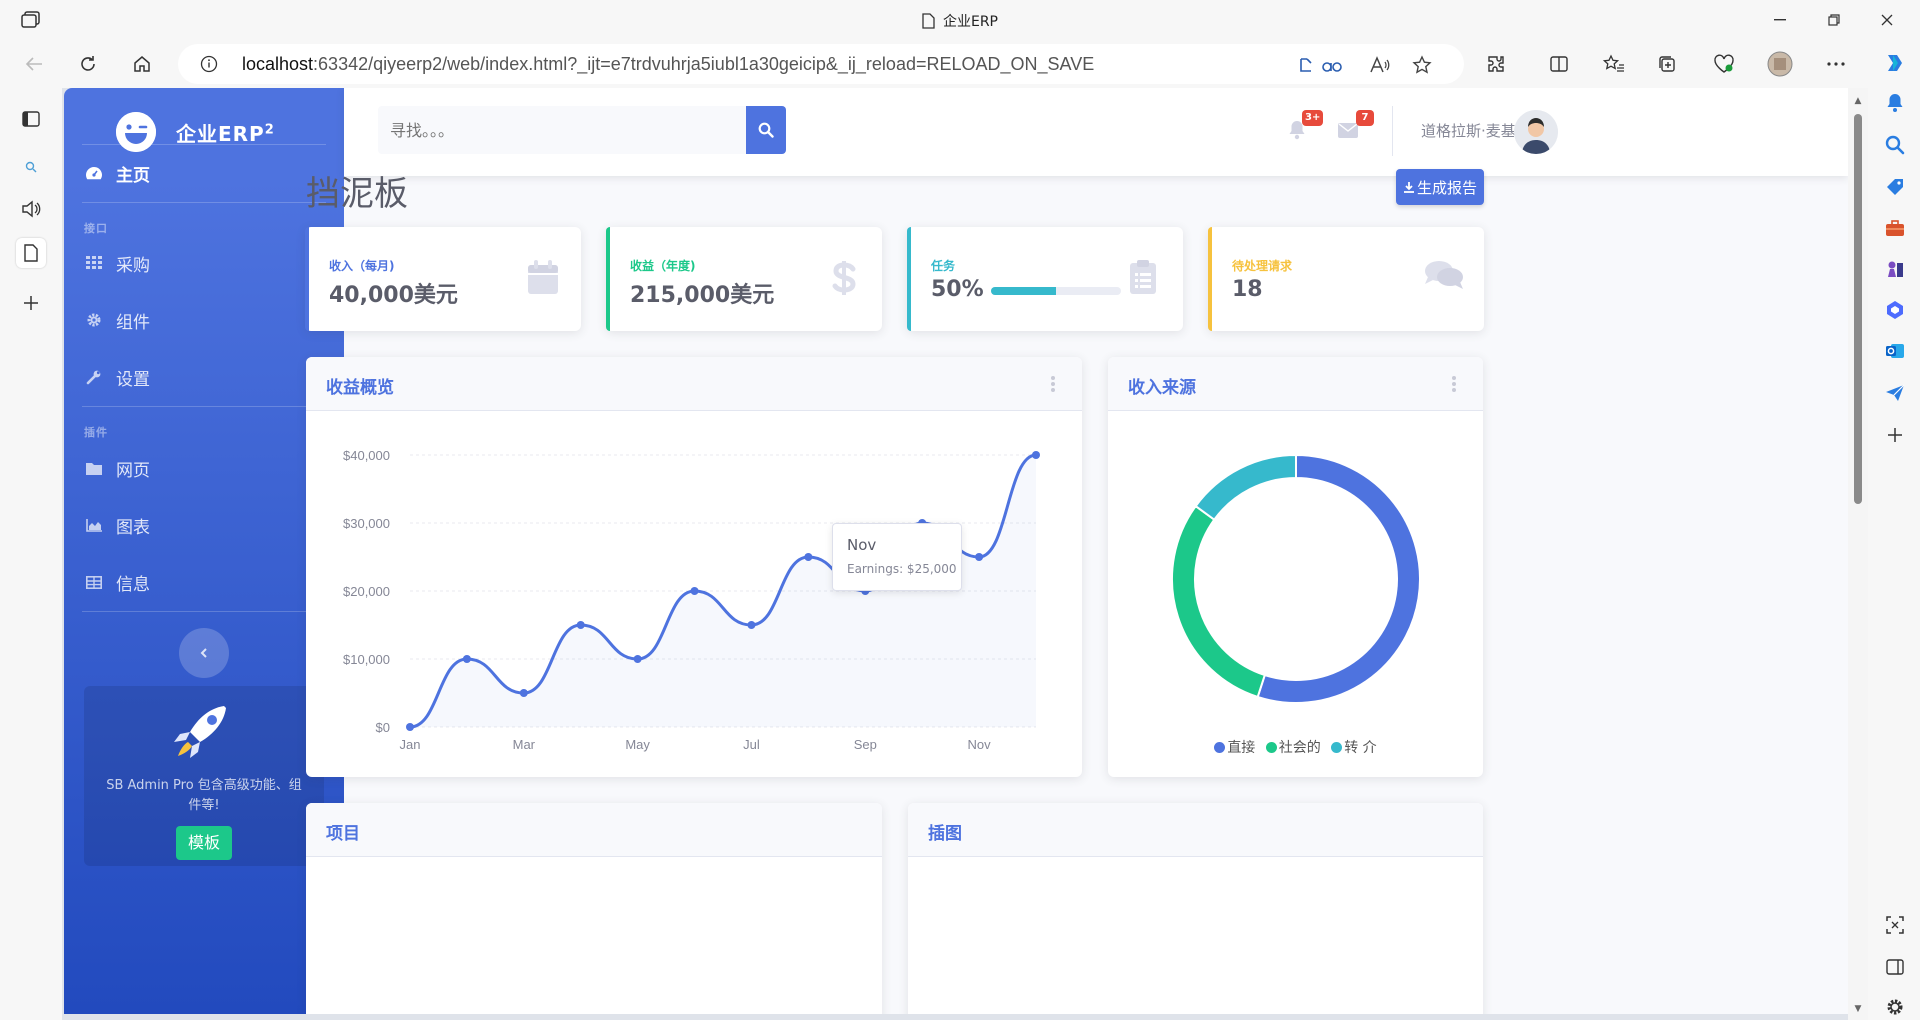  What do you see at coordinates (1836, 64) in the screenshot?
I see `more-options-icon` at bounding box center [1836, 64].